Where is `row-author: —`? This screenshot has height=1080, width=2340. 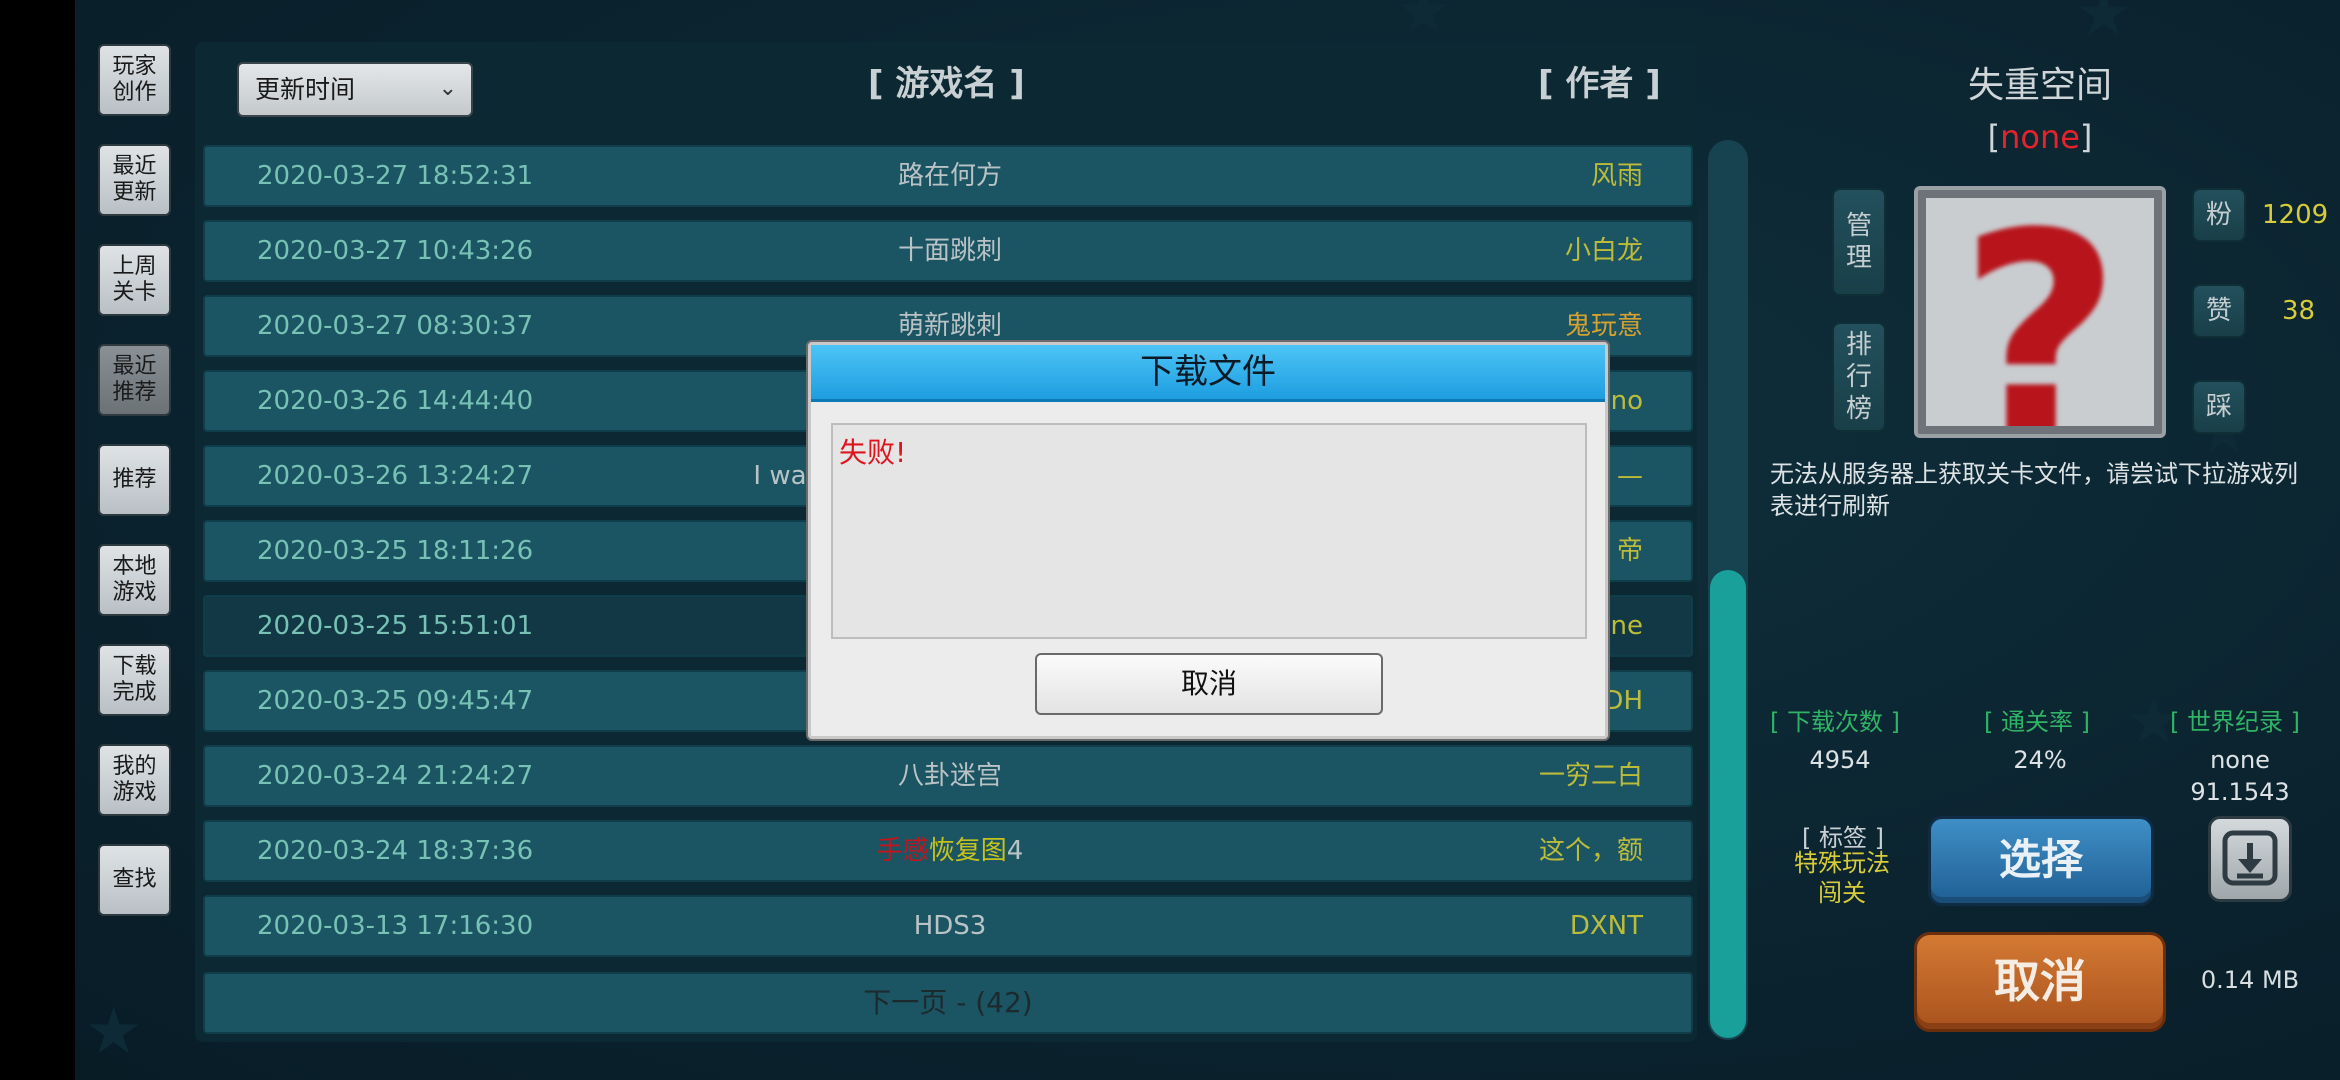
row-author: — is located at coordinates (1630, 476).